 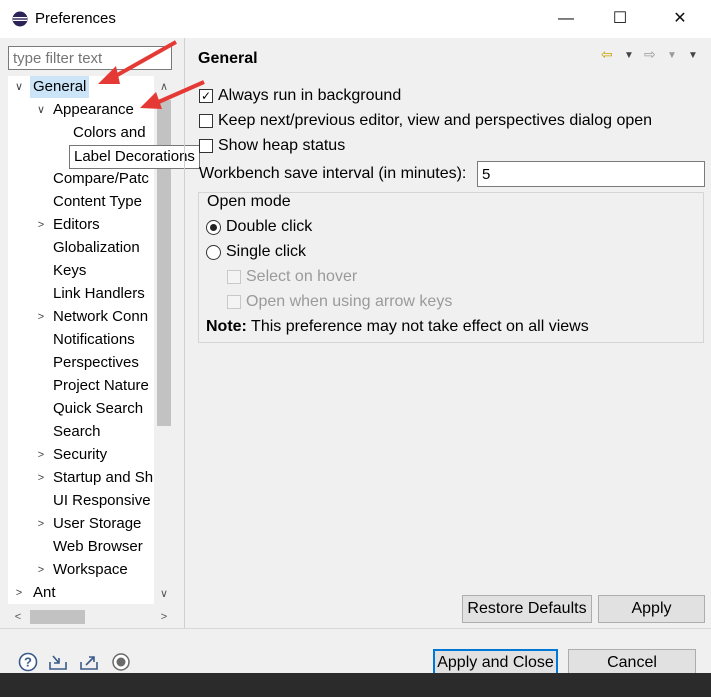 I want to click on annotation-arrows, so click(x=151, y=74).